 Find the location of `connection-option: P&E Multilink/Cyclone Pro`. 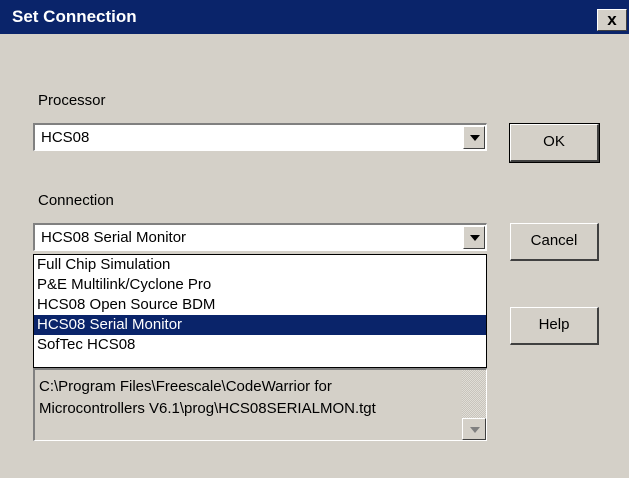

connection-option: P&E Multilink/Cyclone Pro is located at coordinates (260, 285).